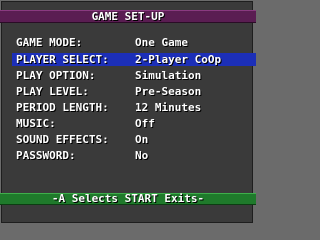 This screenshot has width=320, height=240. I want to click on option-value: 2-Player CoOp, so click(178, 59).